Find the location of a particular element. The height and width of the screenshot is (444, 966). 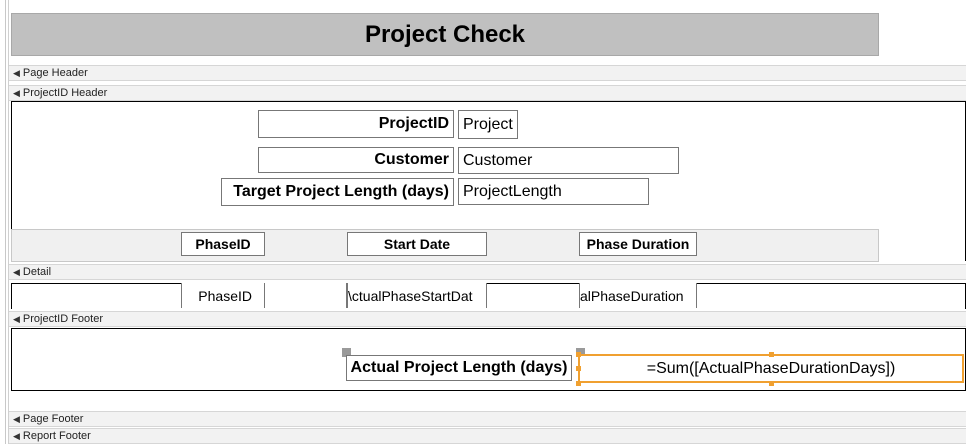

report-title: Project Check is located at coordinates (445, 34).